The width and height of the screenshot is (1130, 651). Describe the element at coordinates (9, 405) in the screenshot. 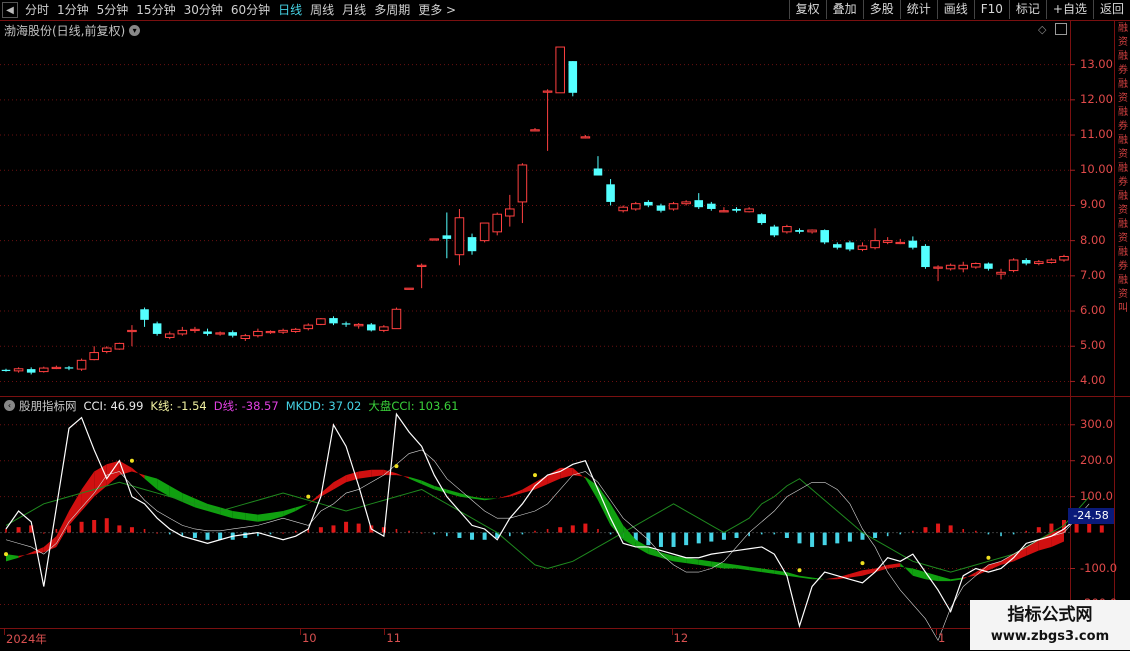

I see `indicator-menu-icon: ‹` at that location.